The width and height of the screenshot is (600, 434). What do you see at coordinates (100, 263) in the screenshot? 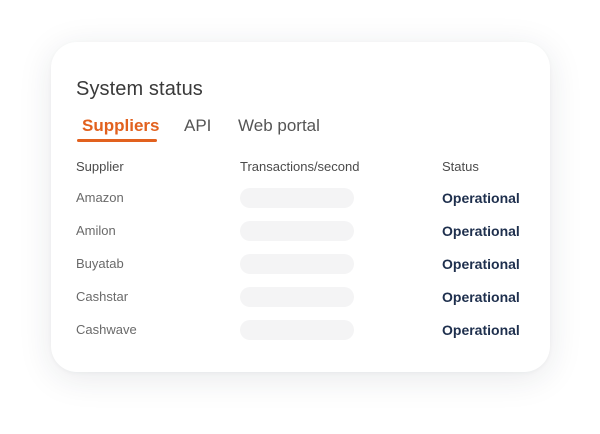
I see `supplier-name: Buyatab` at bounding box center [100, 263].